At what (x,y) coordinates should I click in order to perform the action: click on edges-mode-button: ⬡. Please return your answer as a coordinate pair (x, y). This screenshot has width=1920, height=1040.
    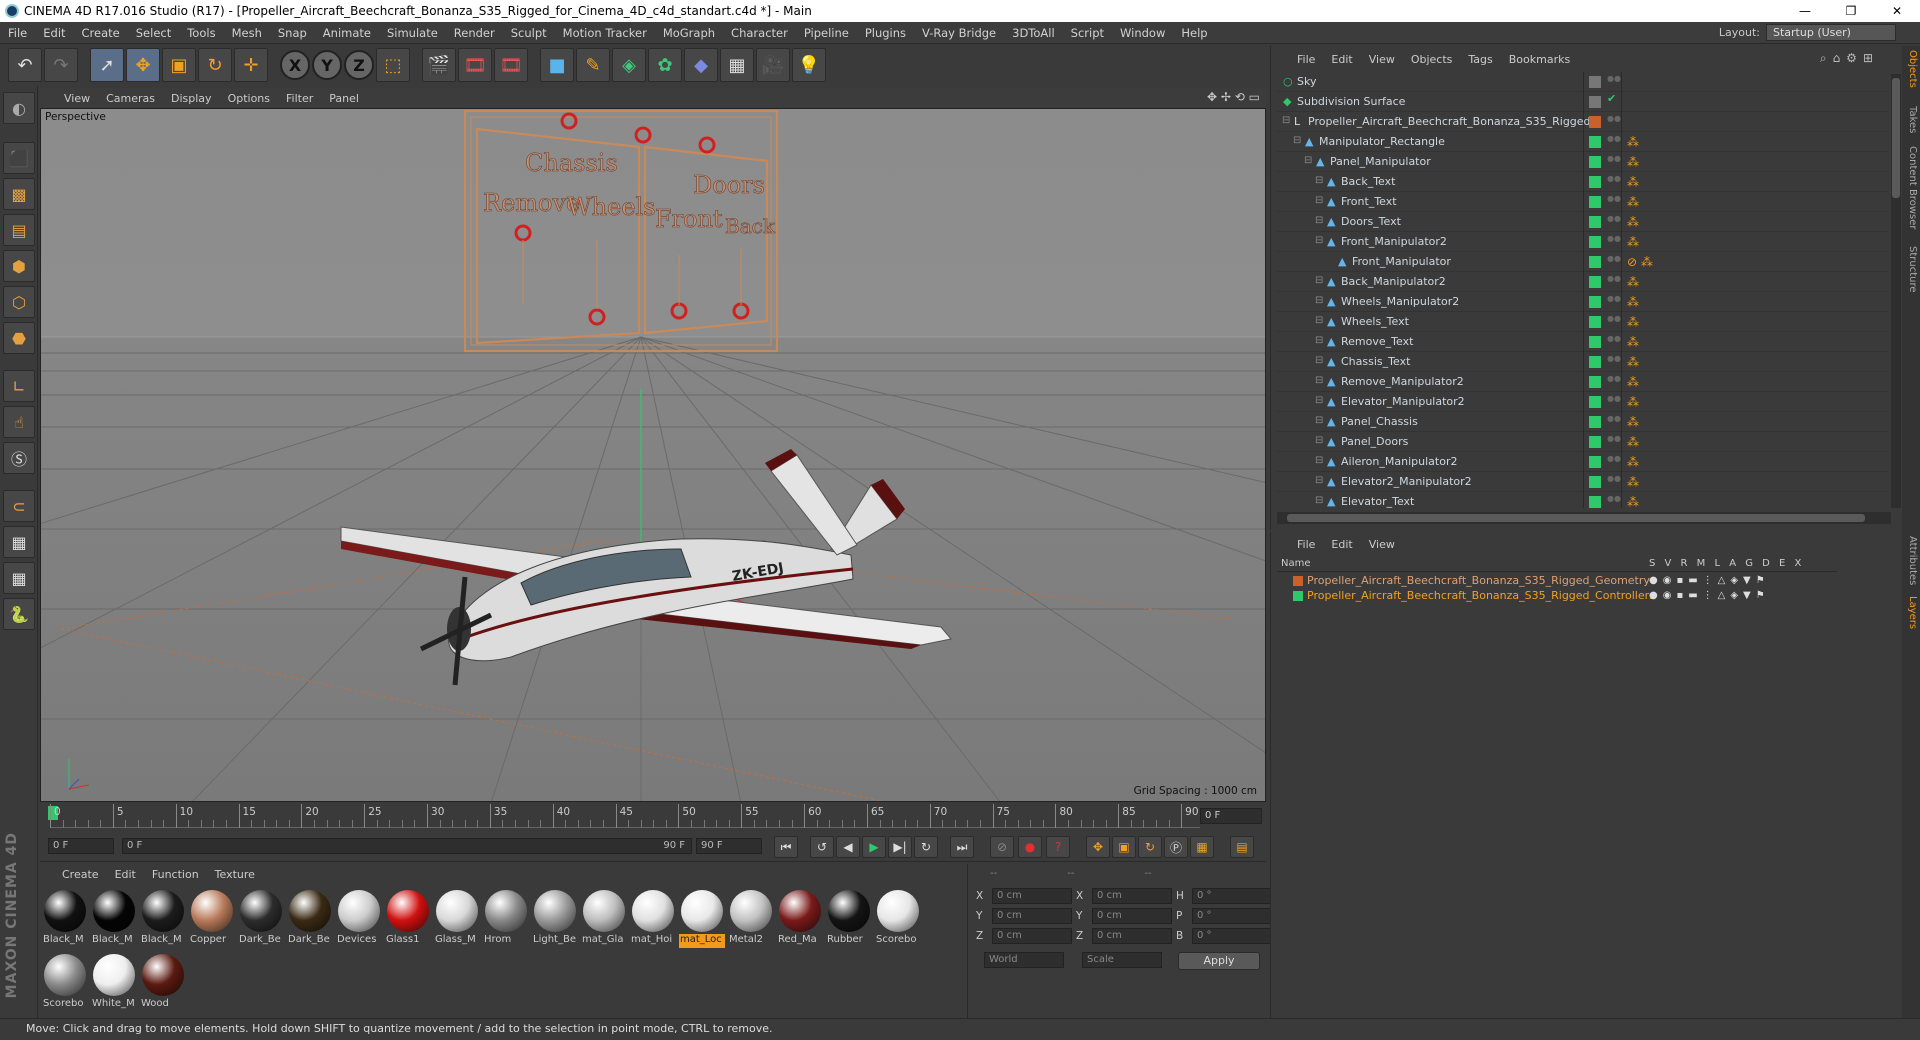
    Looking at the image, I should click on (19, 302).